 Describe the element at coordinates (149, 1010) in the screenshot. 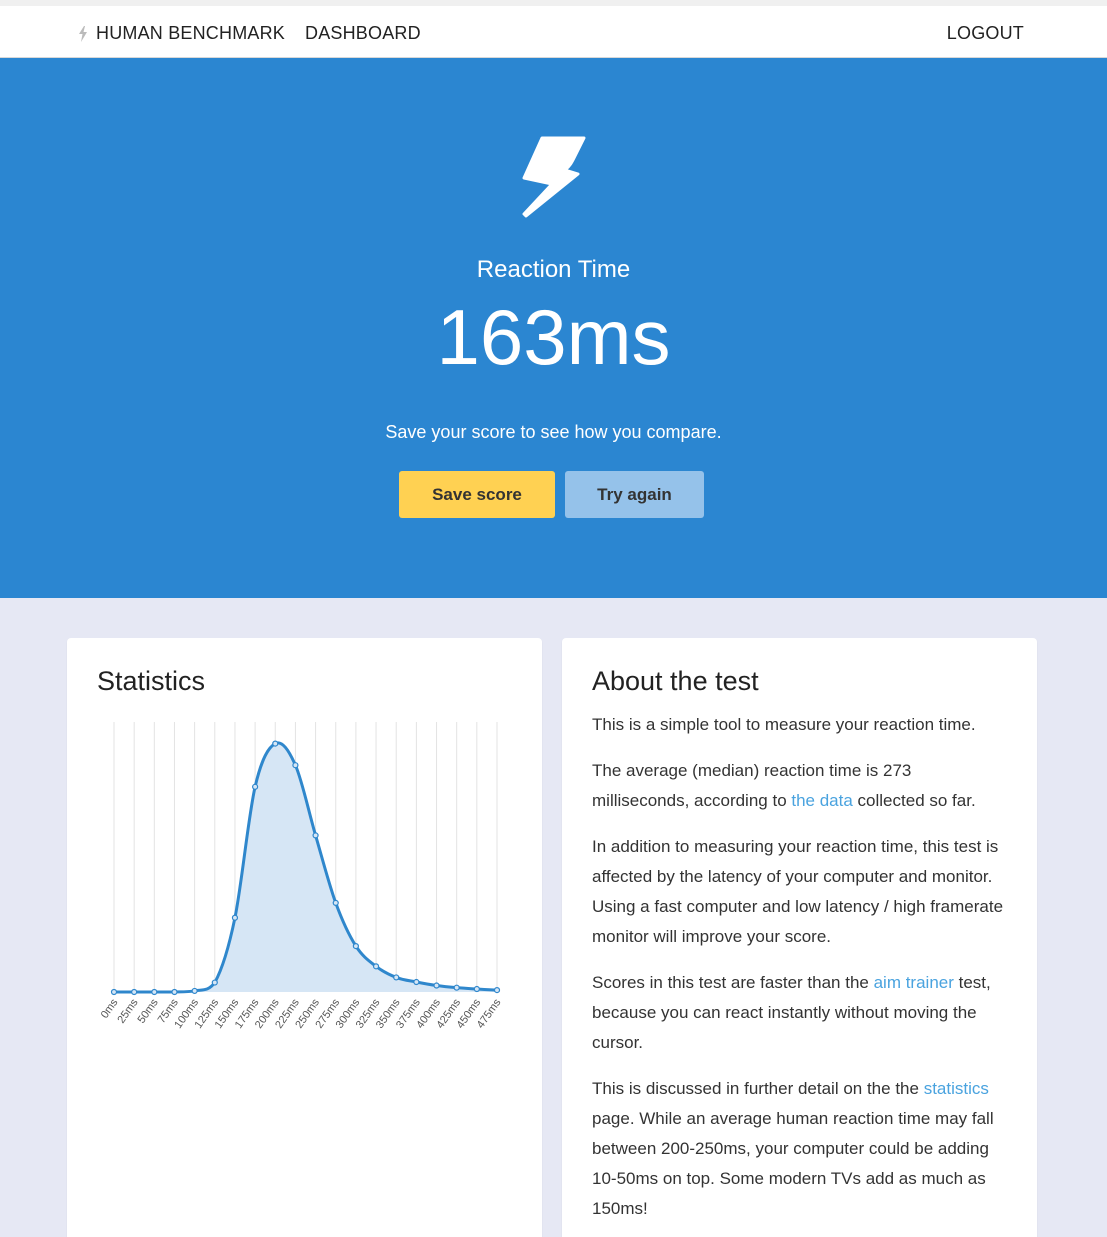

I see `x-tick-label: 50ms` at that location.